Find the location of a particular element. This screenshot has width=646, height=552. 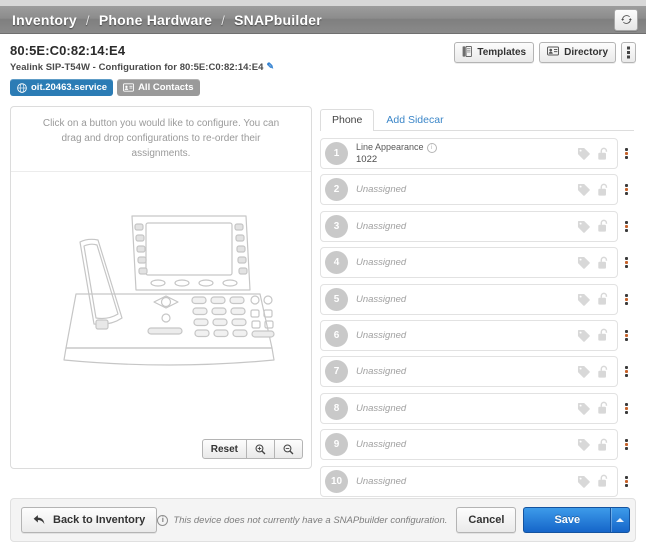

table-row: 6 Unassigned is located at coordinates (477, 335).